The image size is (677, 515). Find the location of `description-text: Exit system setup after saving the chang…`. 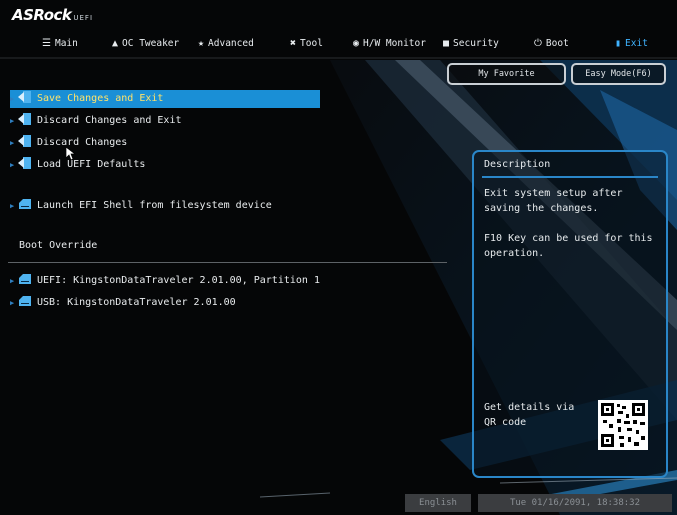

description-text: Exit system setup after saving the chang… is located at coordinates (553, 201).